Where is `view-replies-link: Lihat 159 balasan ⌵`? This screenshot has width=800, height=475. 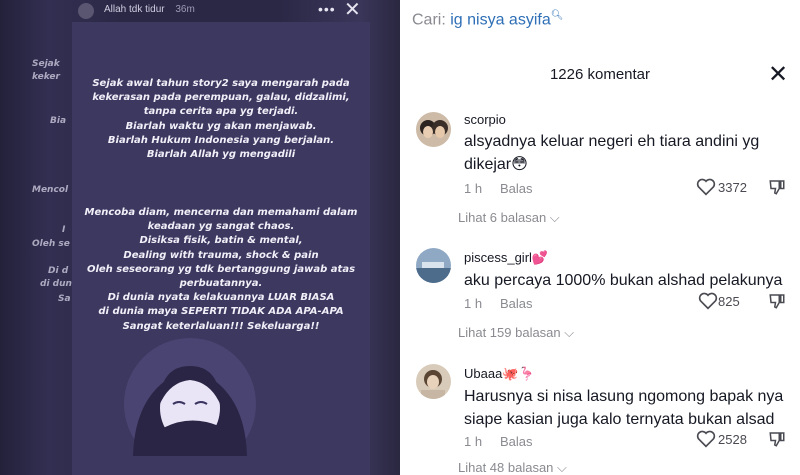 view-replies-link: Lihat 159 balasan ⌵ is located at coordinates (516, 333).